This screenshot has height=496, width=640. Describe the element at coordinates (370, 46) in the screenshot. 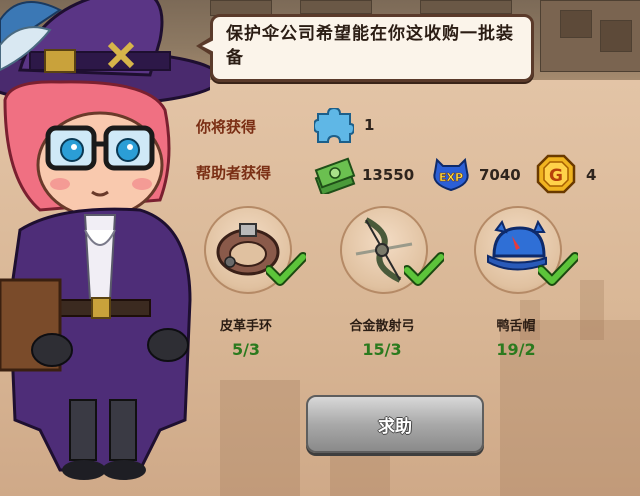

I see `dialog-message: 保护伞公司希望能在你这收购一批装备` at that location.